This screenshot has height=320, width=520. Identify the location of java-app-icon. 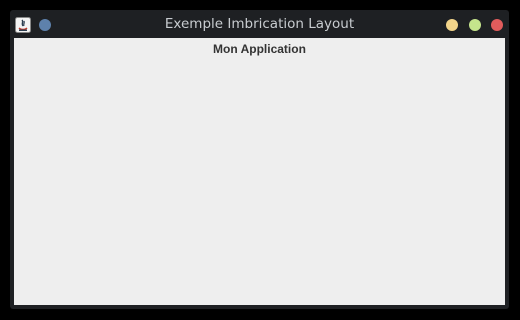
(23, 25).